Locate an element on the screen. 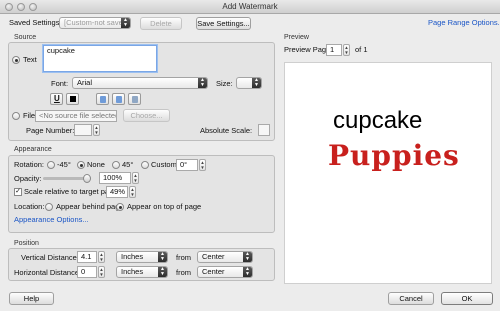 The image size is (500, 311). horizontal-distance-stepper: ▲ ▼ is located at coordinates (101, 272).